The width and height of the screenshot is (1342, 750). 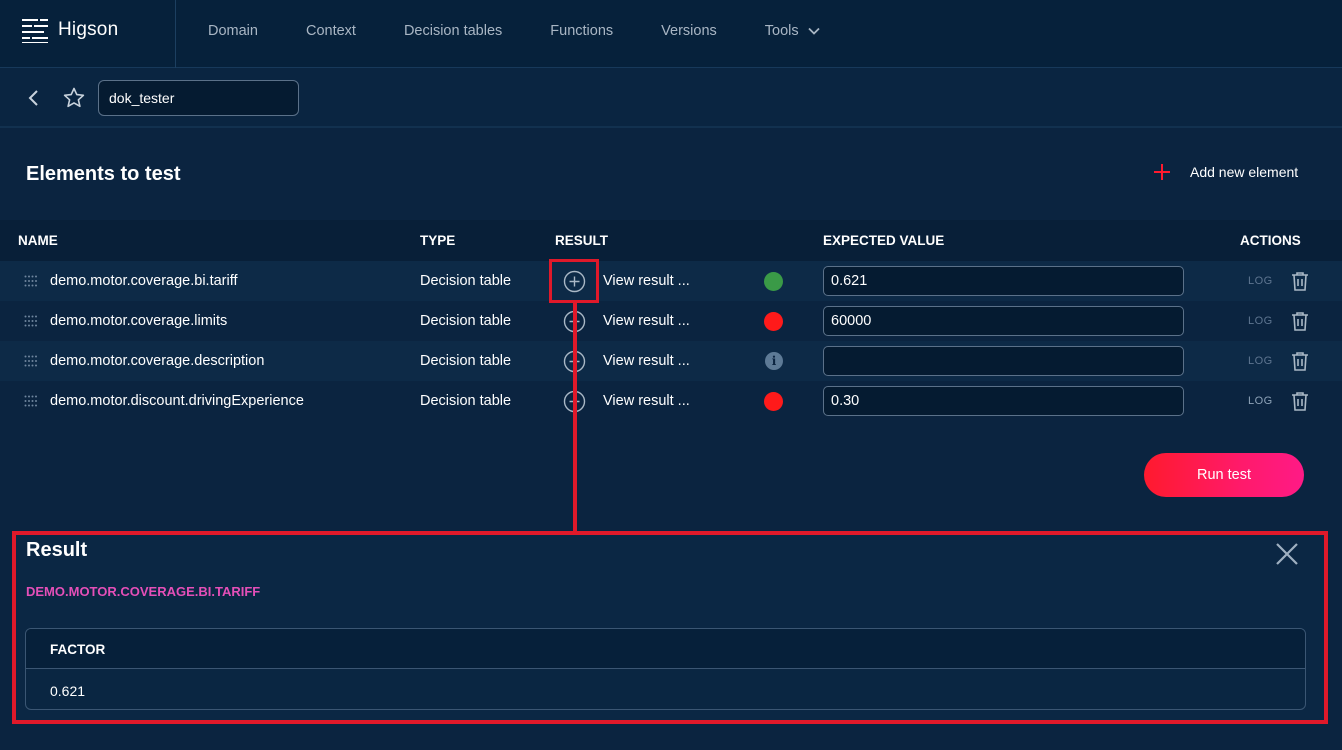 What do you see at coordinates (175, 34) in the screenshot?
I see `topbar-divider` at bounding box center [175, 34].